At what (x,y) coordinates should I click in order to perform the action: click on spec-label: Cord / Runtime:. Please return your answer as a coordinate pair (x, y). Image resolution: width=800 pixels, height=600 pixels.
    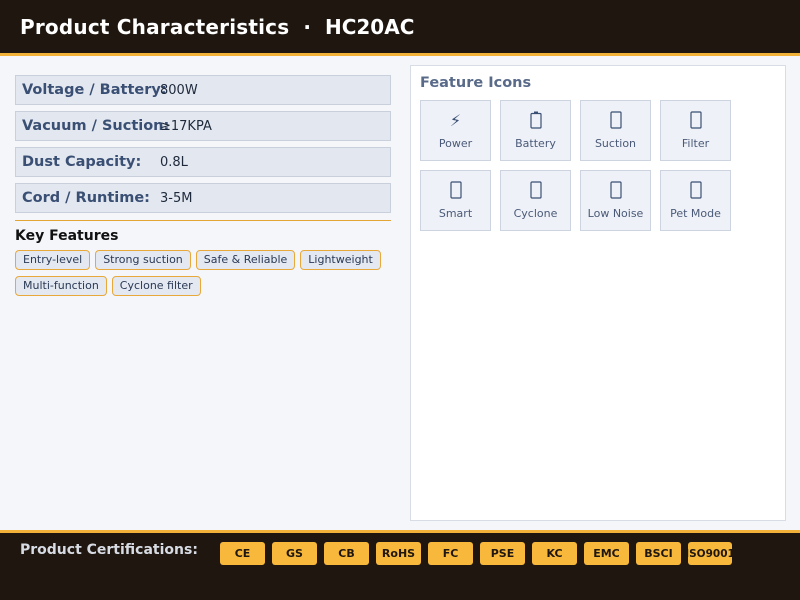
    Looking at the image, I should click on (86, 198).